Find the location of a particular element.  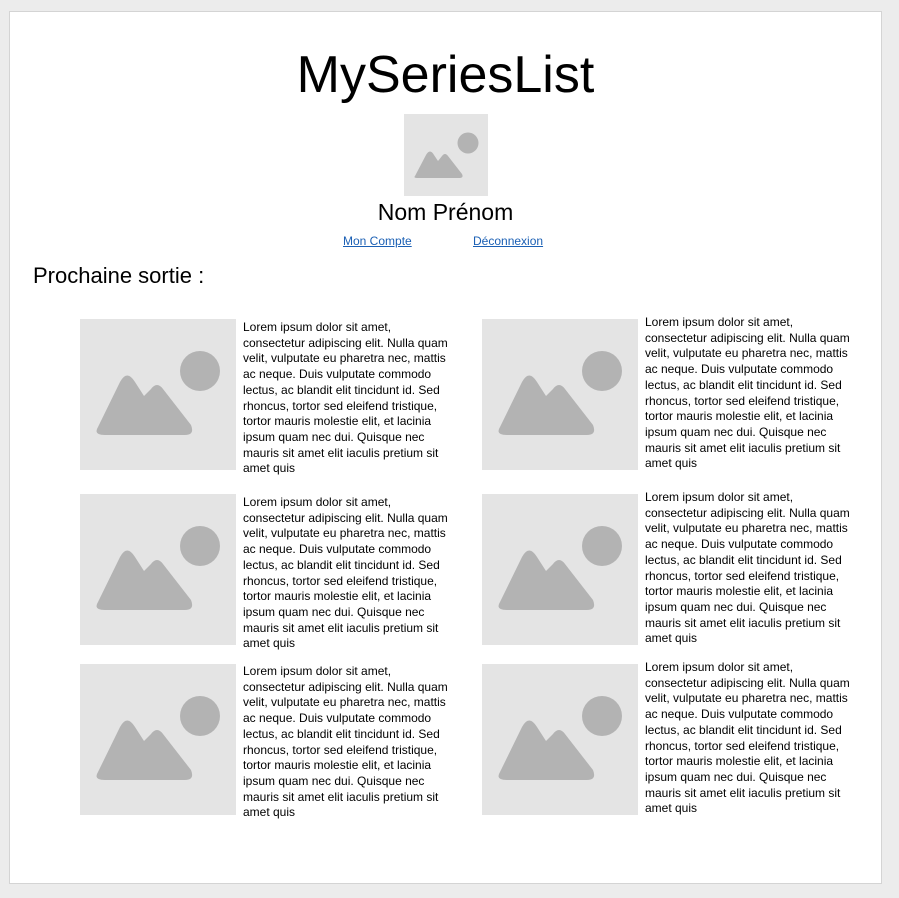

section-title: Prochaine sortie : is located at coordinates (119, 275).